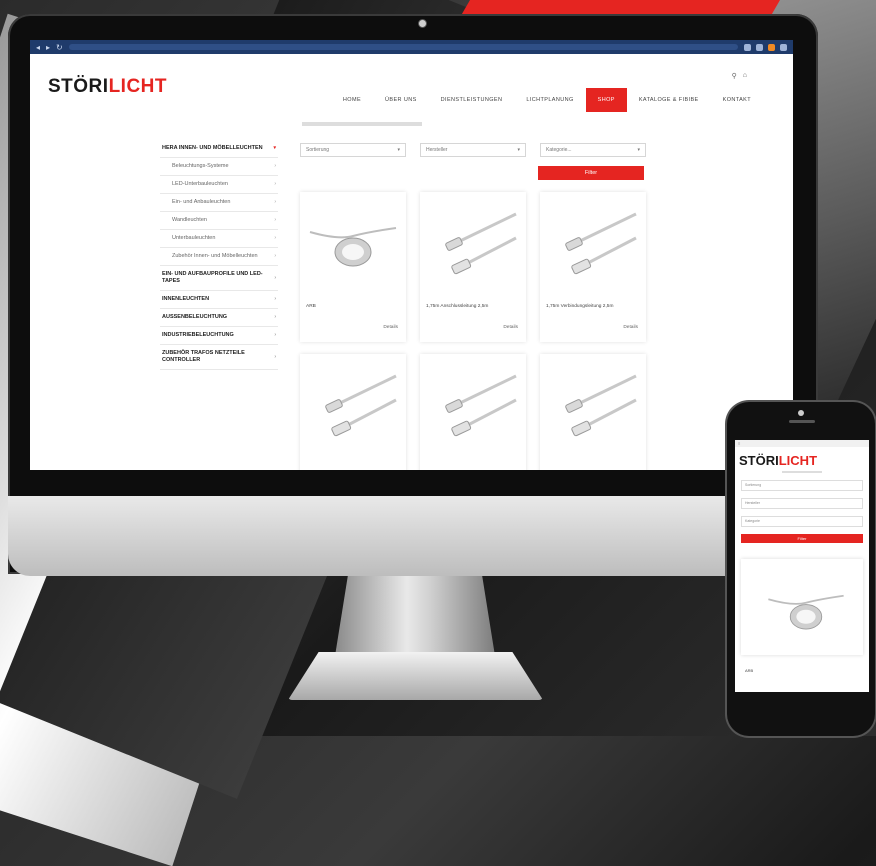 This screenshot has width=876, height=866. I want to click on sidebar-item-profile: EIN- UND AUFBAUPROFILE UND LED-TAPES ›, so click(219, 278).